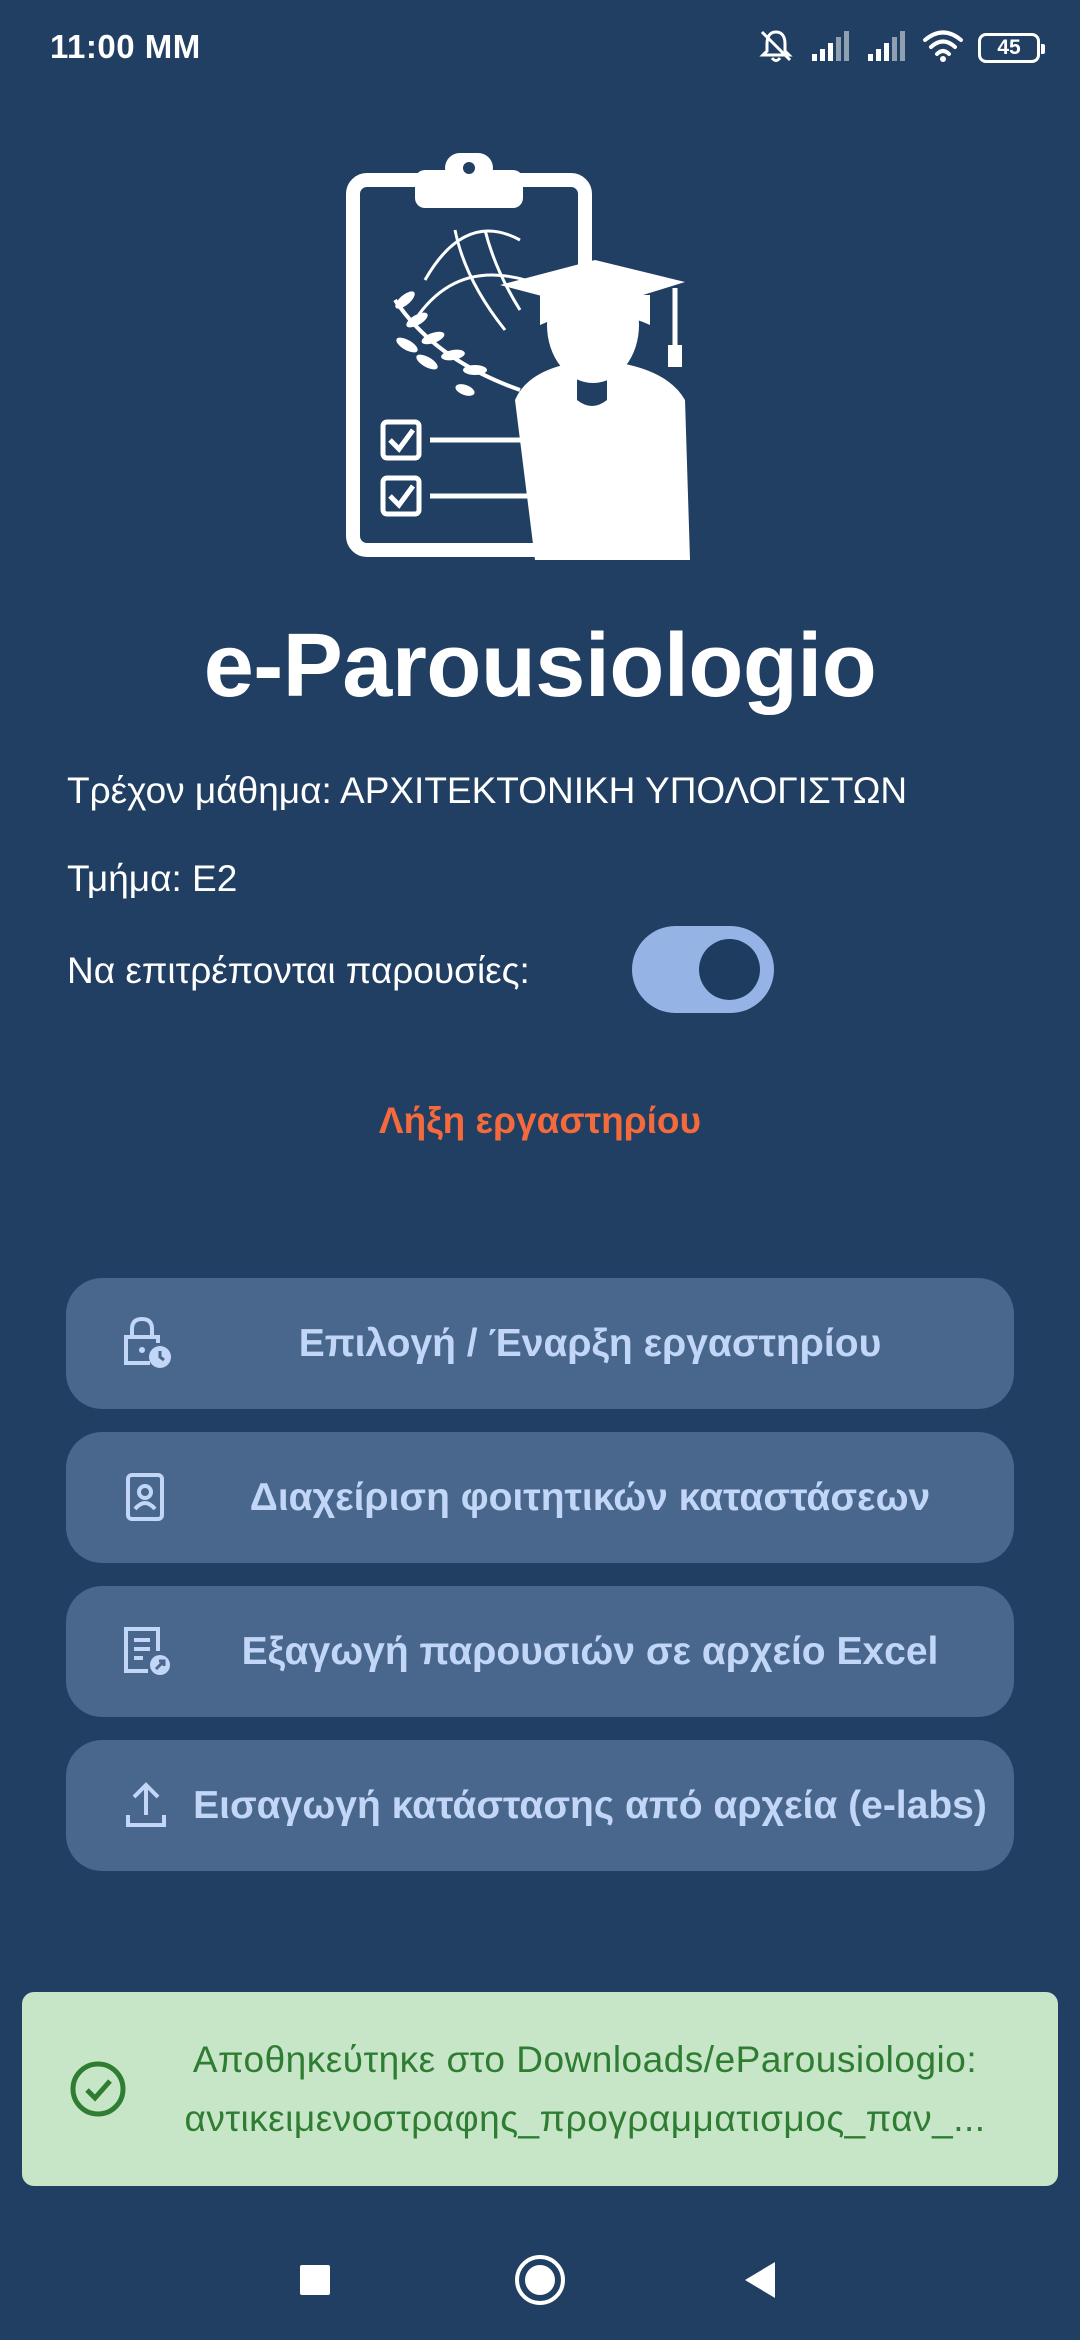 The width and height of the screenshot is (1080, 2340). What do you see at coordinates (125, 46) in the screenshot?
I see `status-time: 11:00 ΜΜ` at bounding box center [125, 46].